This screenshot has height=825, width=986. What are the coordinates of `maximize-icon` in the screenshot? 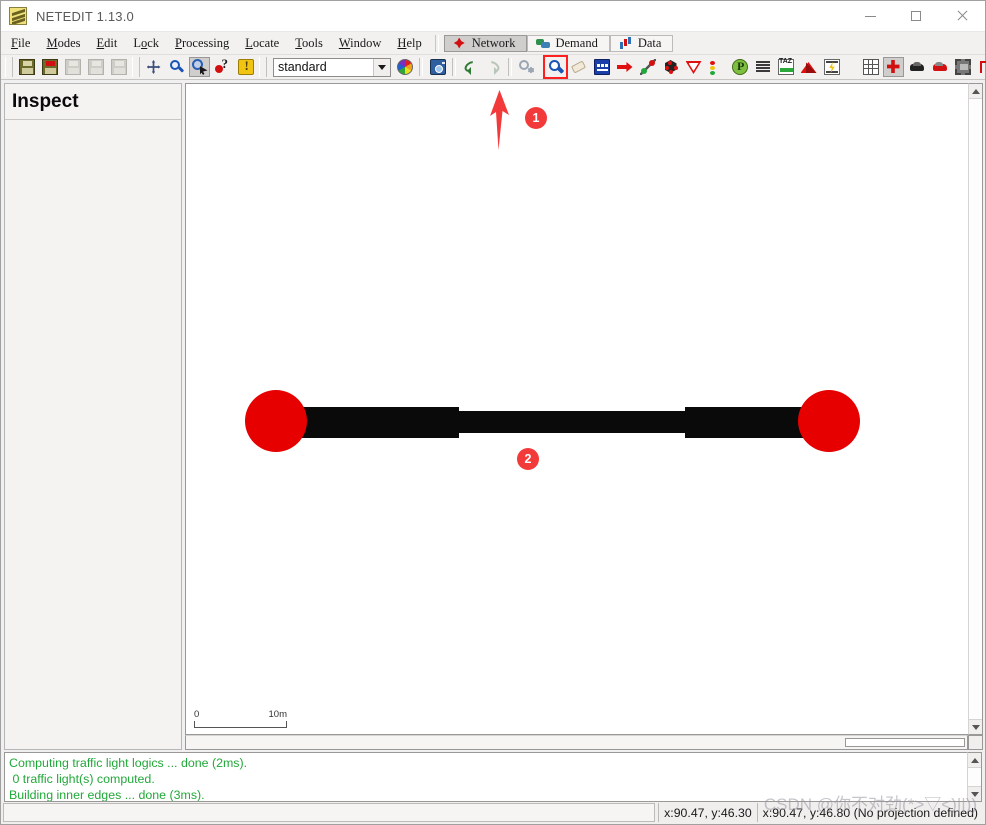 It's located at (916, 16).